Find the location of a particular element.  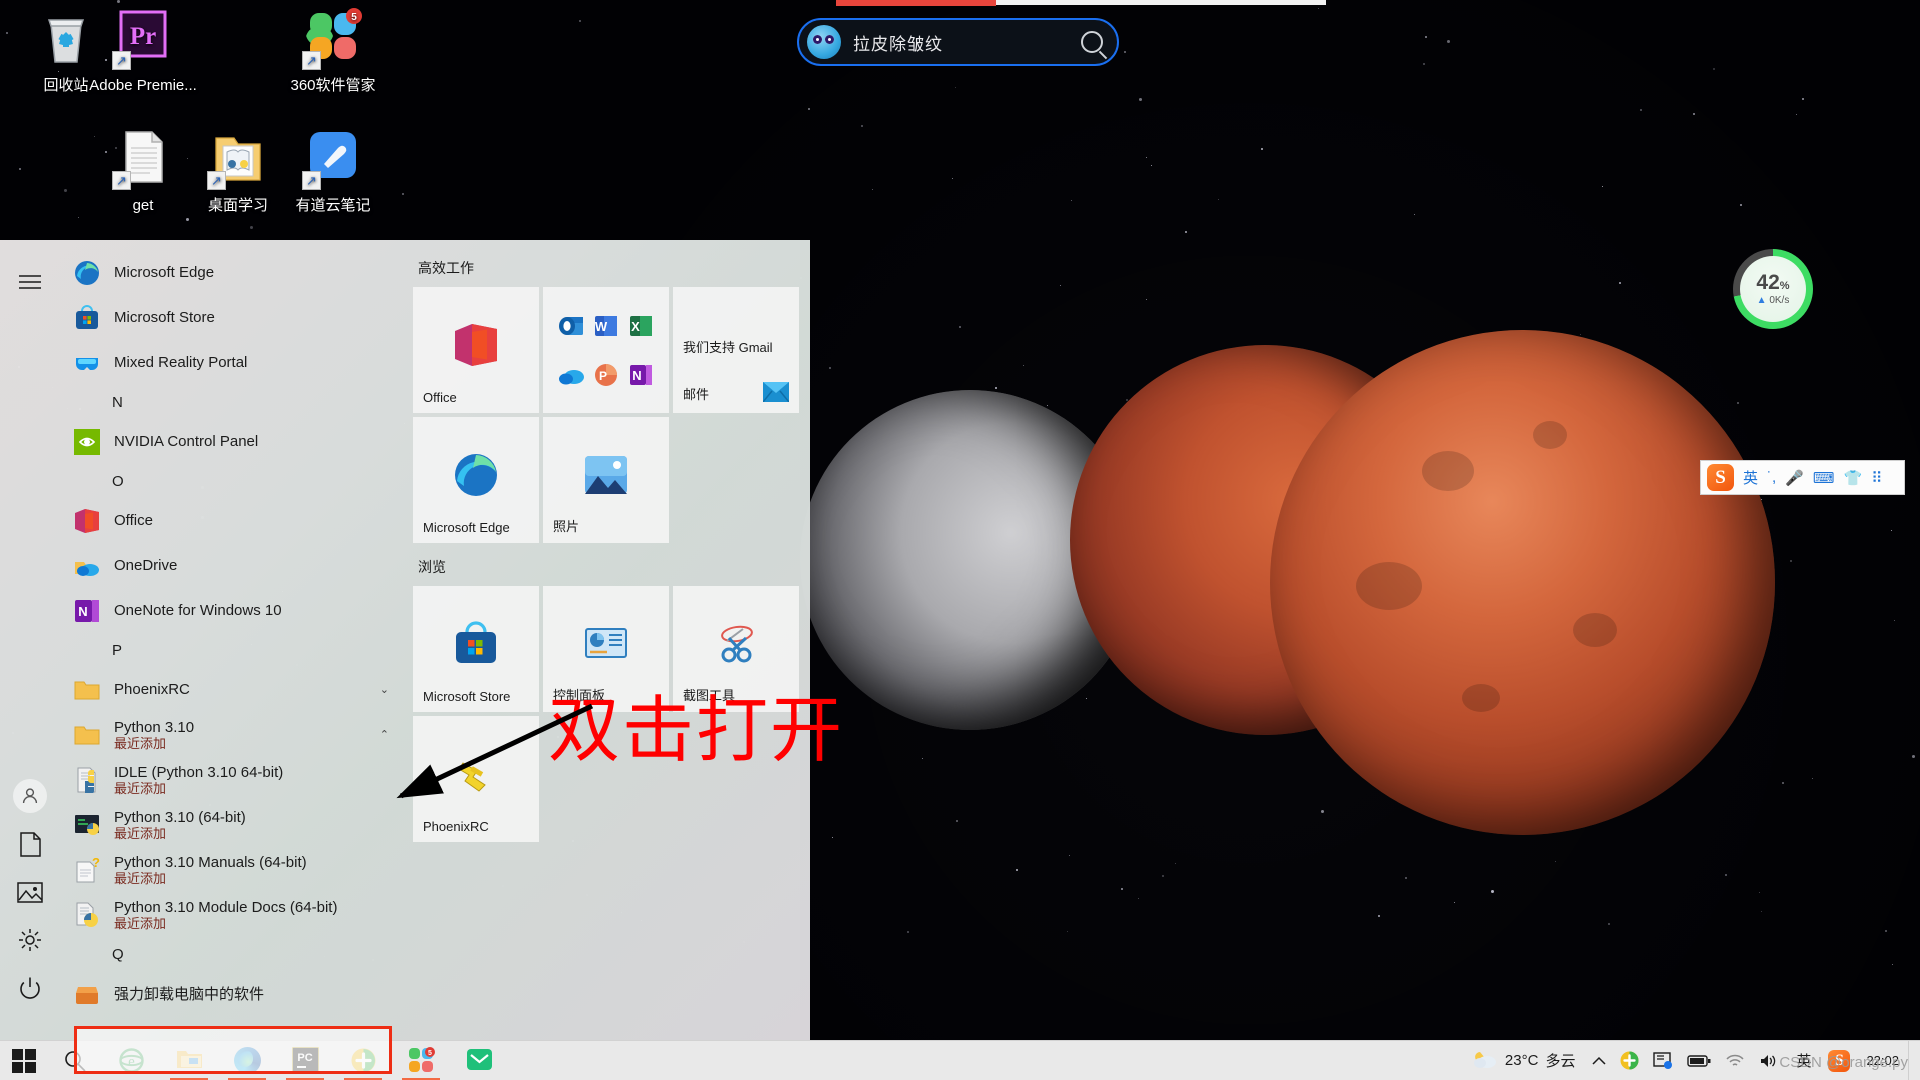

app-list-item-label: Microsoft Edge is located at coordinates (164, 272).